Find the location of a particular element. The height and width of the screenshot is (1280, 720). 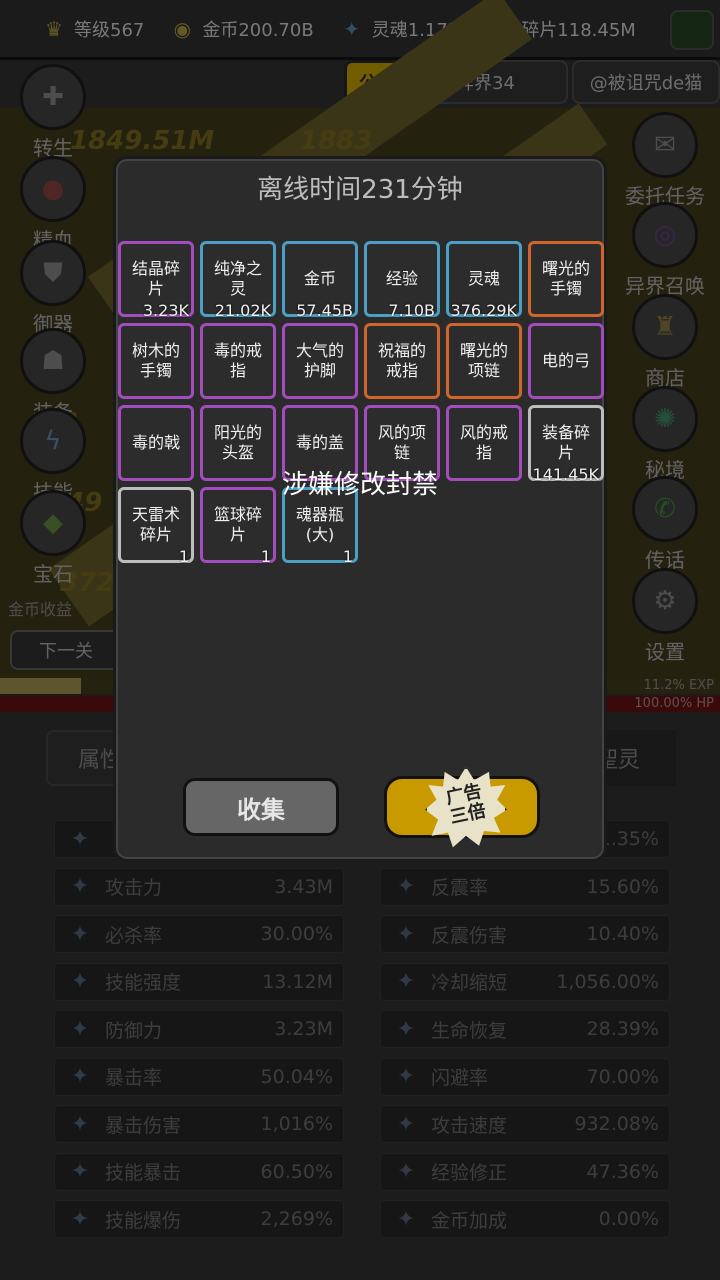

reward-item: 树木的手镯 is located at coordinates (156, 361).